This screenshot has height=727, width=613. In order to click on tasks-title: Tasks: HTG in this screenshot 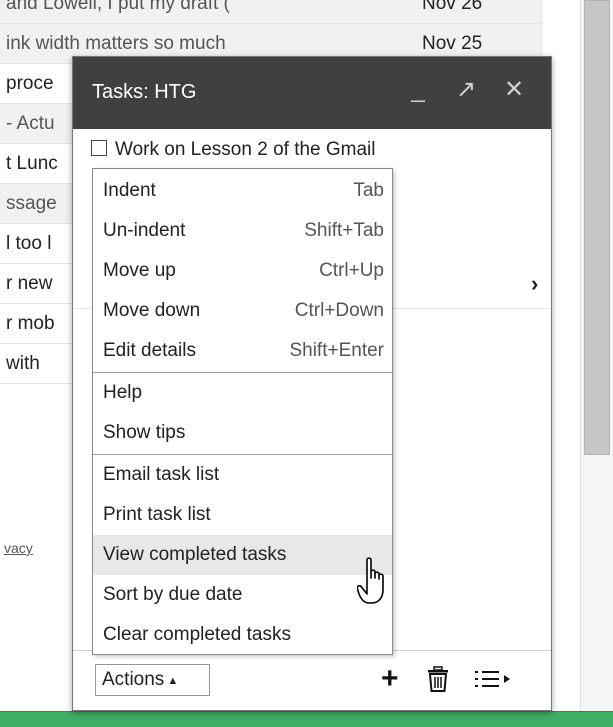, I will do `click(144, 92)`.